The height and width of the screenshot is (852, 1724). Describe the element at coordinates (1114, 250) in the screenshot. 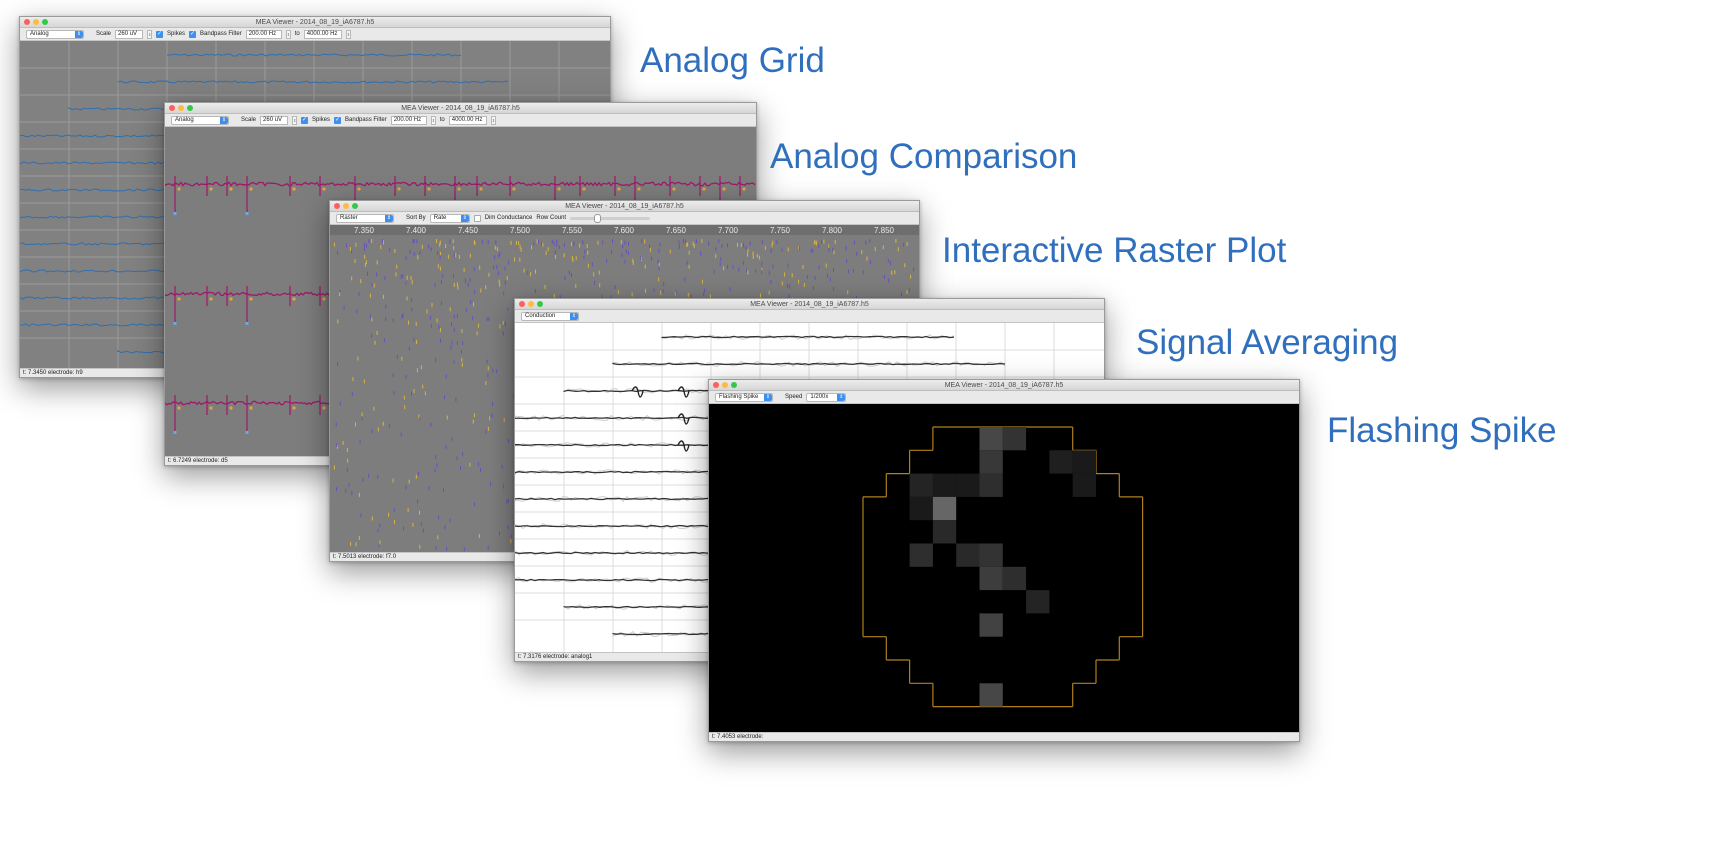

I see `interactive-raster-label: Interactive Raster Plot` at that location.